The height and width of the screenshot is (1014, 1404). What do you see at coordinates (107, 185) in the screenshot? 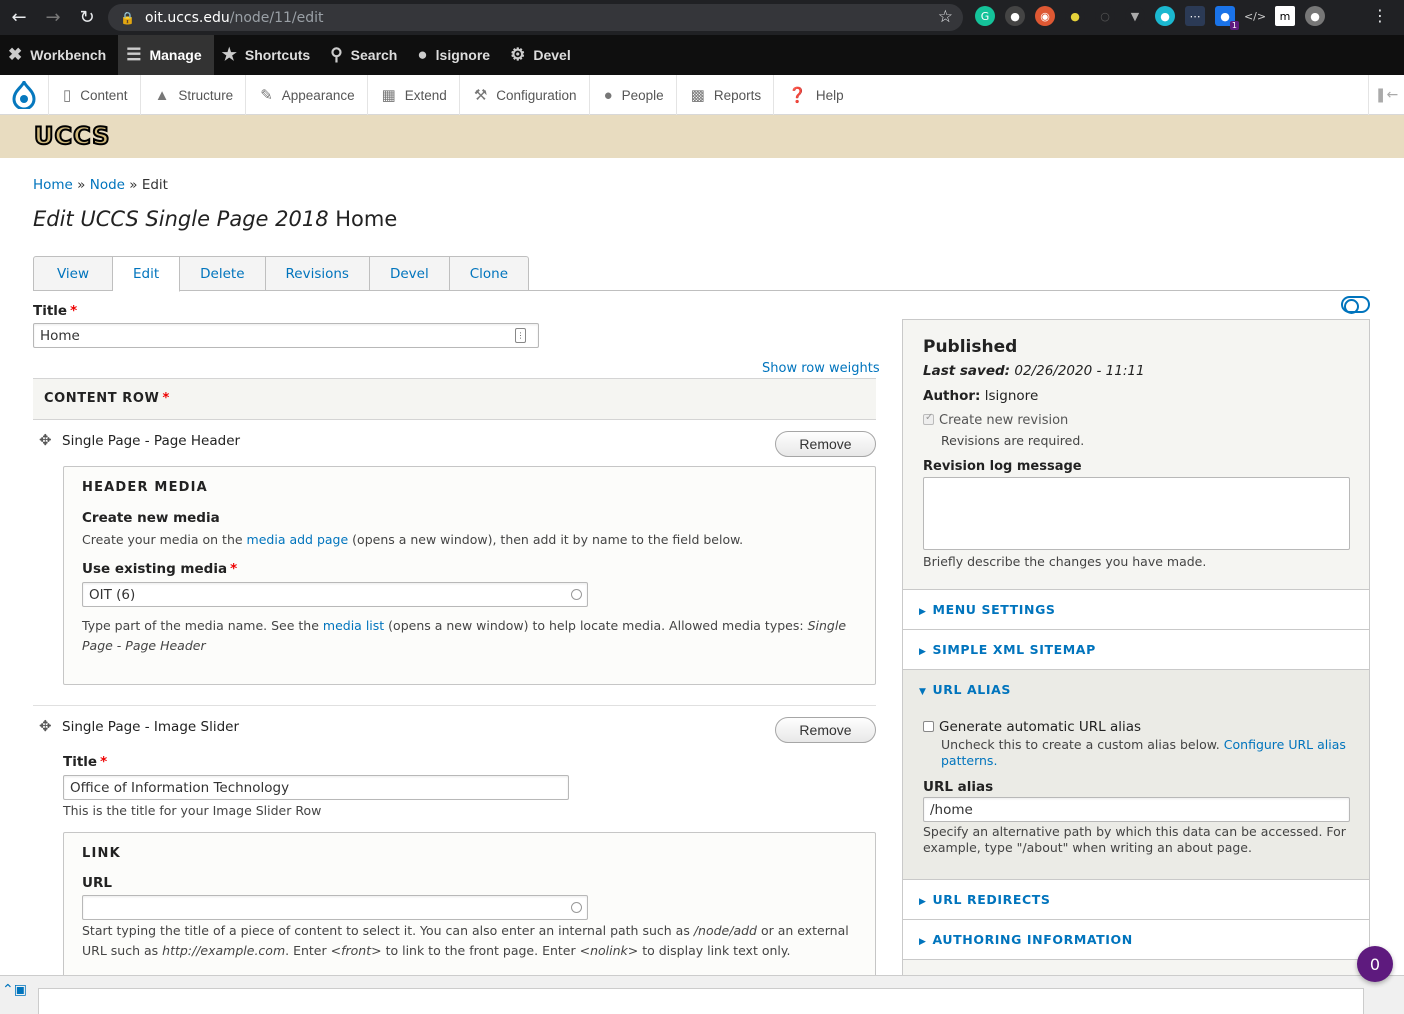
I see `breadcrumb-node: Node` at bounding box center [107, 185].